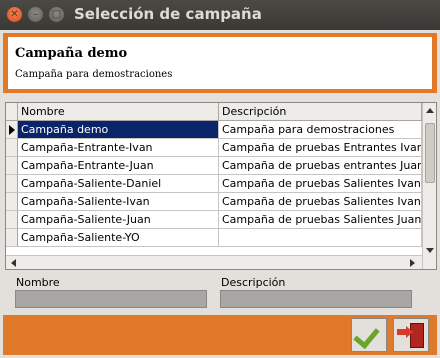  Describe the element at coordinates (118, 202) in the screenshot. I see `cell-name: Campaña-Saliente-Ivan` at that location.